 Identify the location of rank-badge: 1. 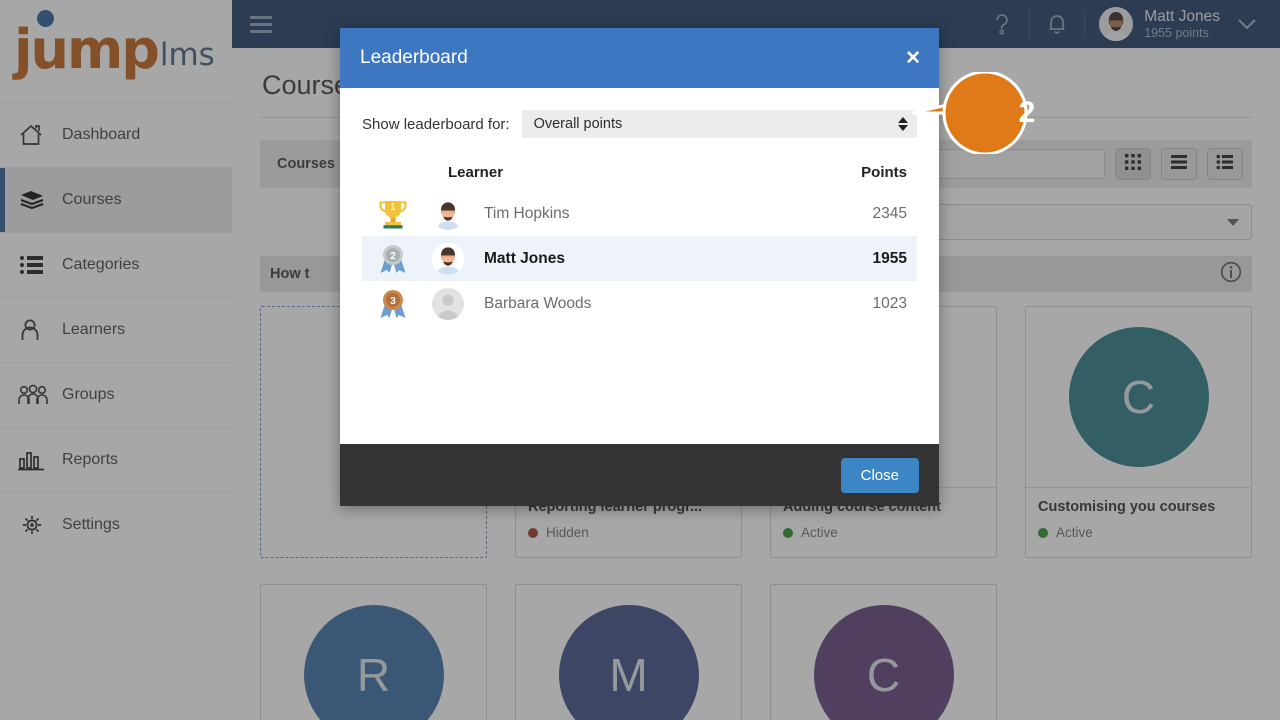
(397, 214).